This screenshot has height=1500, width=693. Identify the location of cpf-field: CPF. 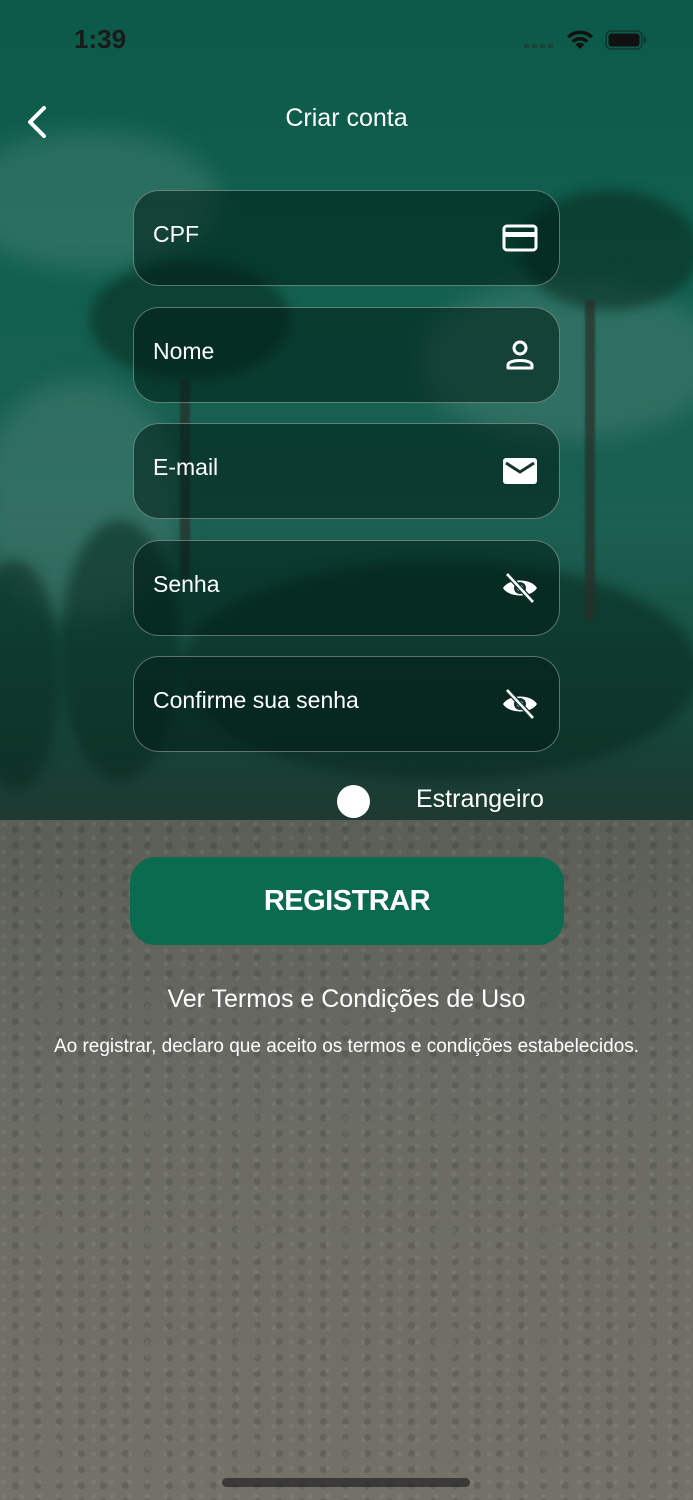
(346, 238).